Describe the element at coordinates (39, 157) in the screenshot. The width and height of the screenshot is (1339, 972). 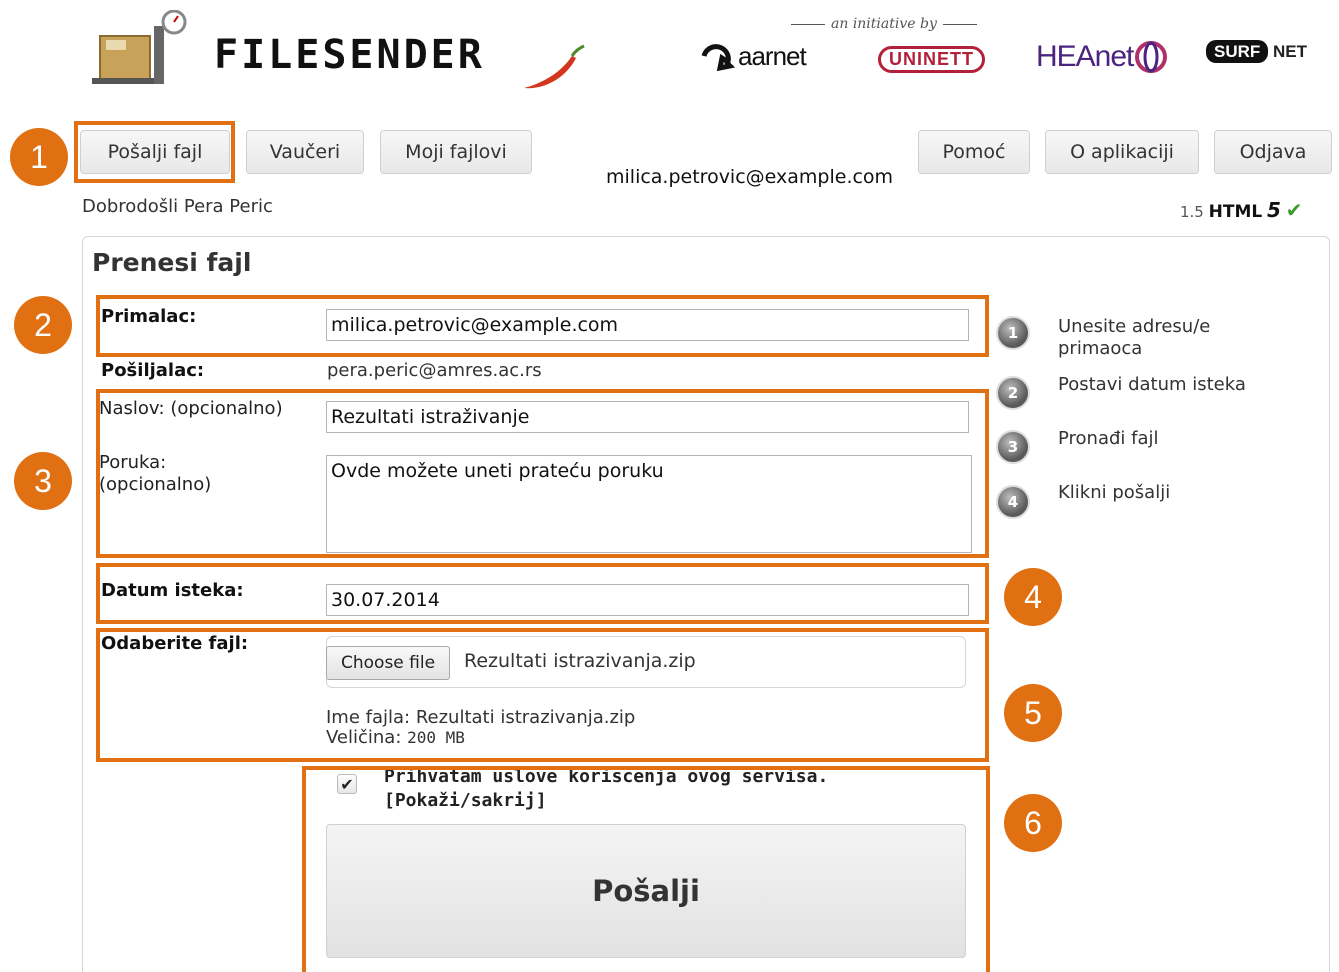
I see `annotation-badge-1: 1` at that location.